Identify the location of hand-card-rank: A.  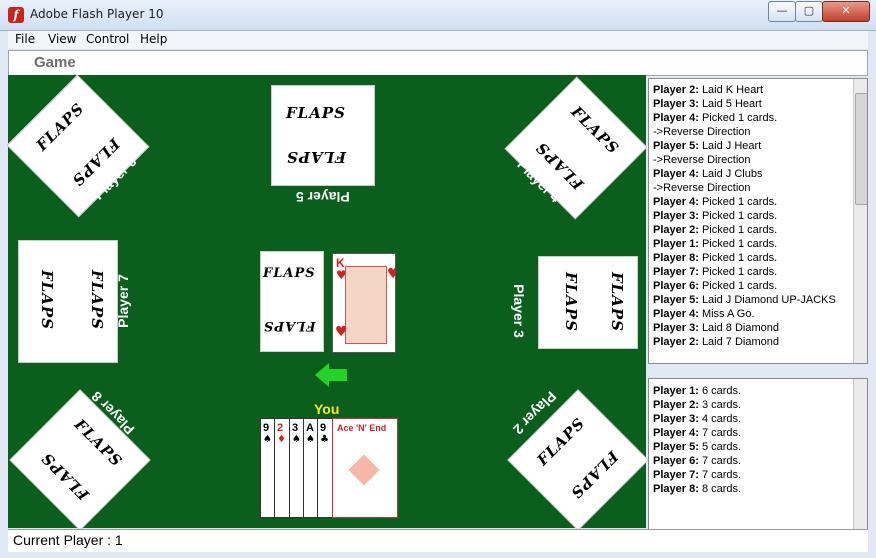
(310, 428).